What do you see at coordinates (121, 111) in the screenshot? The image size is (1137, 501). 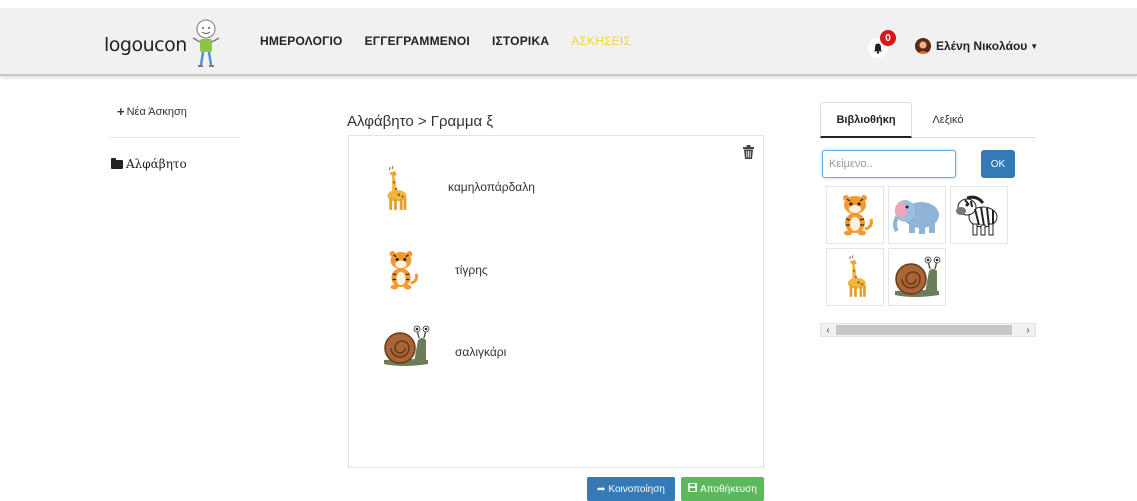 I see `plus-icon: +` at bounding box center [121, 111].